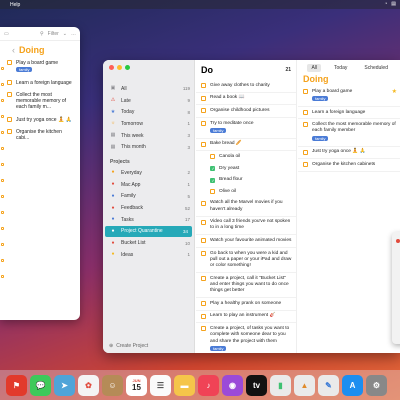 This screenshot has width=400, height=400. I want to click on sidebar-item-mac-app: ● Mac App 1, so click(148, 185).